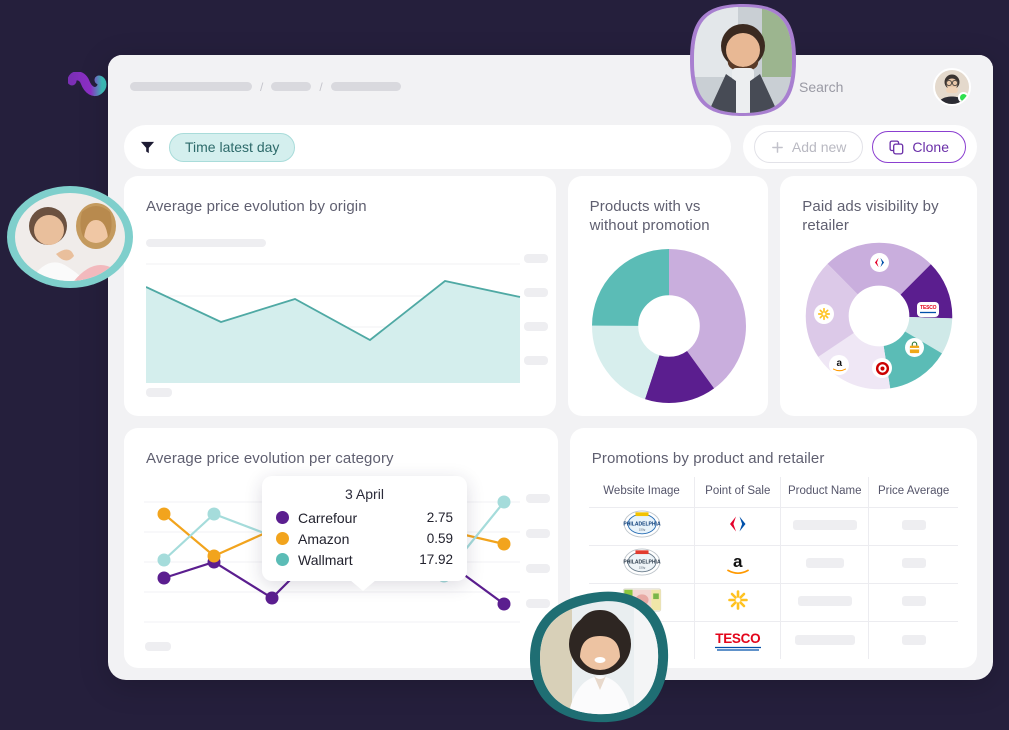 Image resolution: width=1009 pixels, height=730 pixels. Describe the element at coordinates (668, 326) in the screenshot. I see `donut-chart-promotion` at that location.